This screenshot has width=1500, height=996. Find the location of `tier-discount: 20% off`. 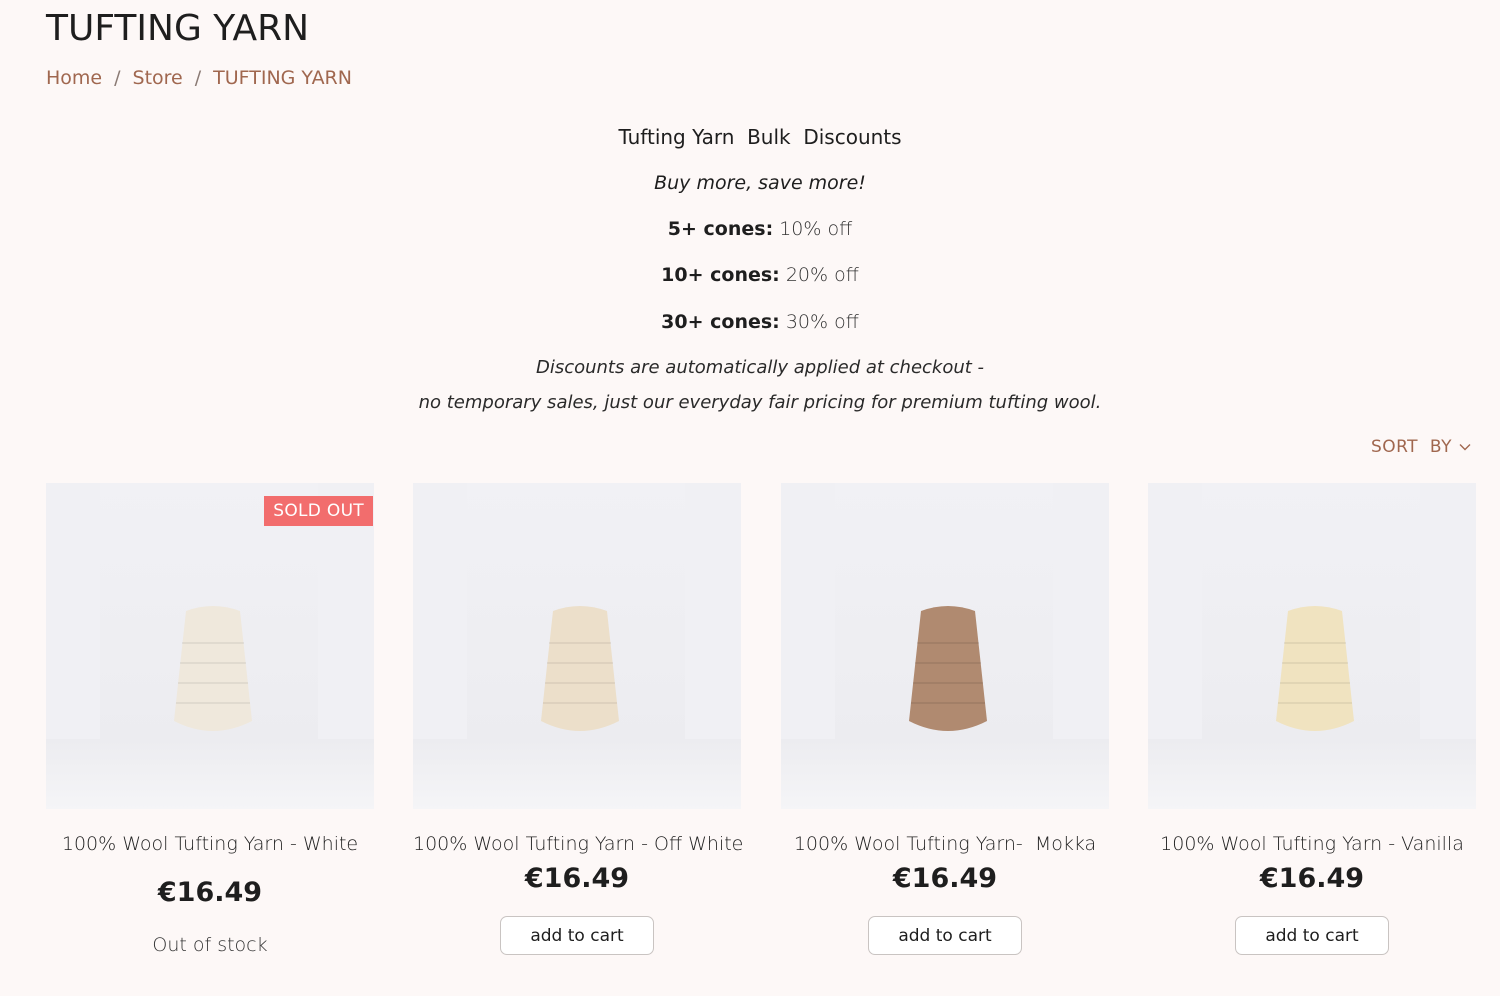

tier-discount: 20% off is located at coordinates (822, 275).